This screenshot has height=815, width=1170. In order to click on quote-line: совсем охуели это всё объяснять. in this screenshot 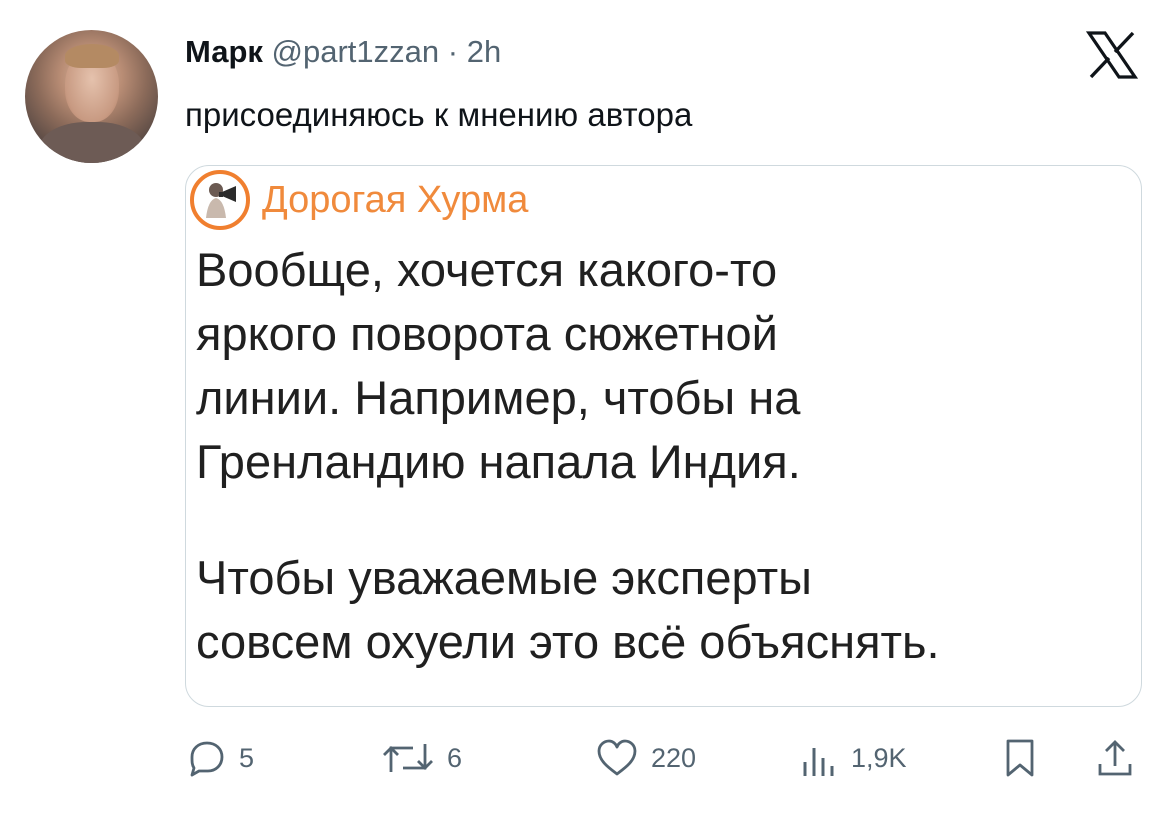, I will do `click(568, 641)`.